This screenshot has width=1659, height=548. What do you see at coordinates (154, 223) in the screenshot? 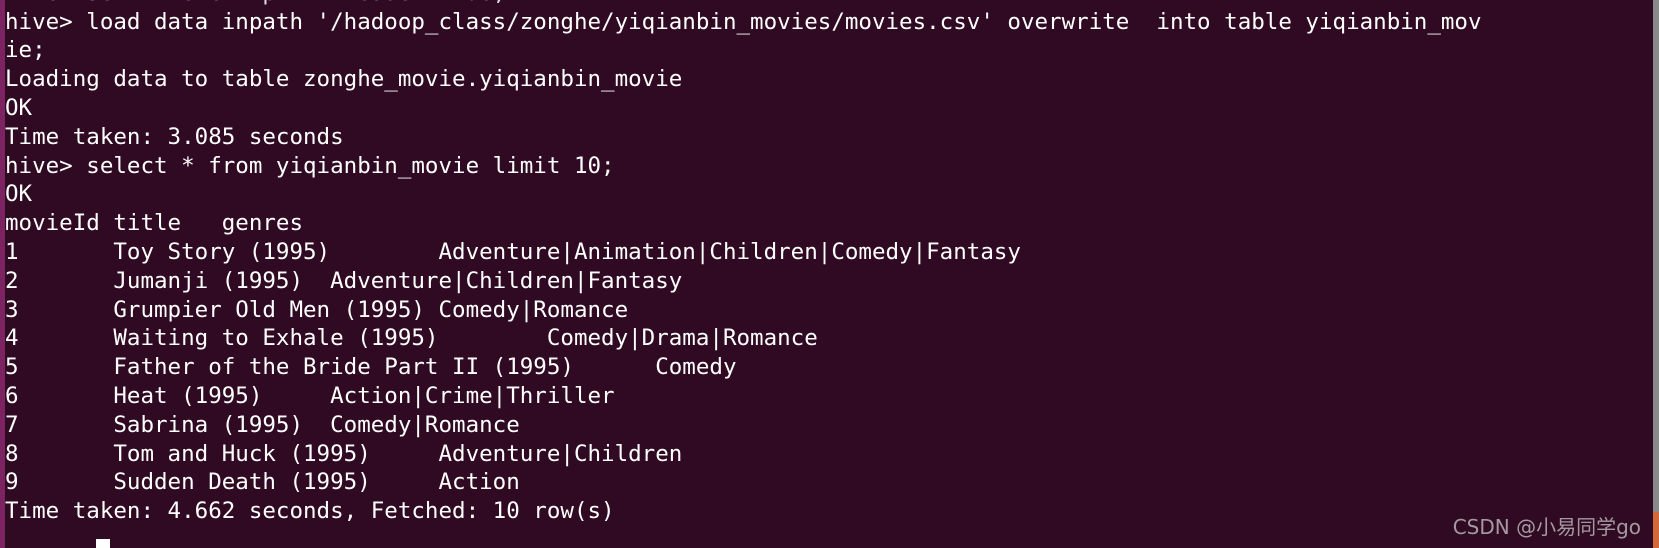
I see `terminal-line-table-header: movieId title genres` at bounding box center [154, 223].